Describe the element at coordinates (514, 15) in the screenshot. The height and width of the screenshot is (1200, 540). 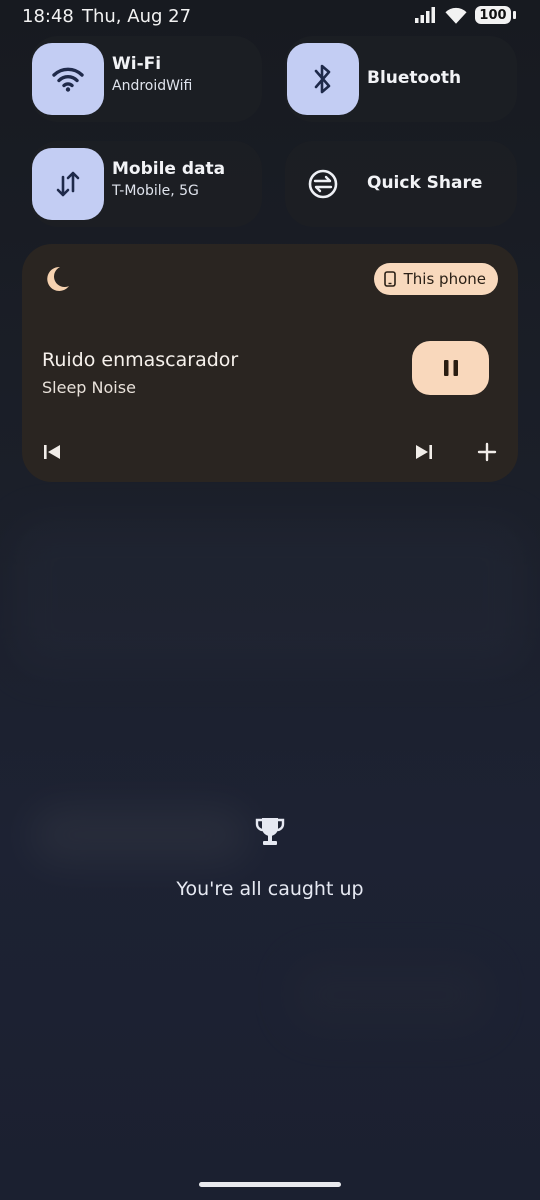
I see `battery-tip` at that location.